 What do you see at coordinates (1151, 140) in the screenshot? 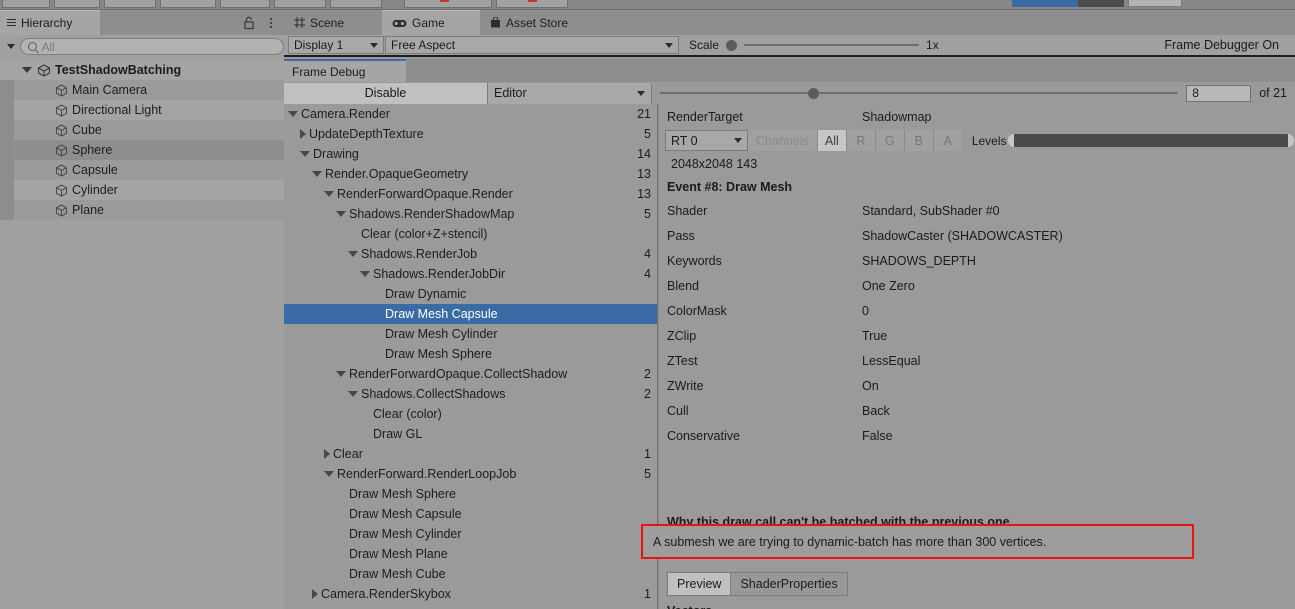
I see `levels-slider` at bounding box center [1151, 140].